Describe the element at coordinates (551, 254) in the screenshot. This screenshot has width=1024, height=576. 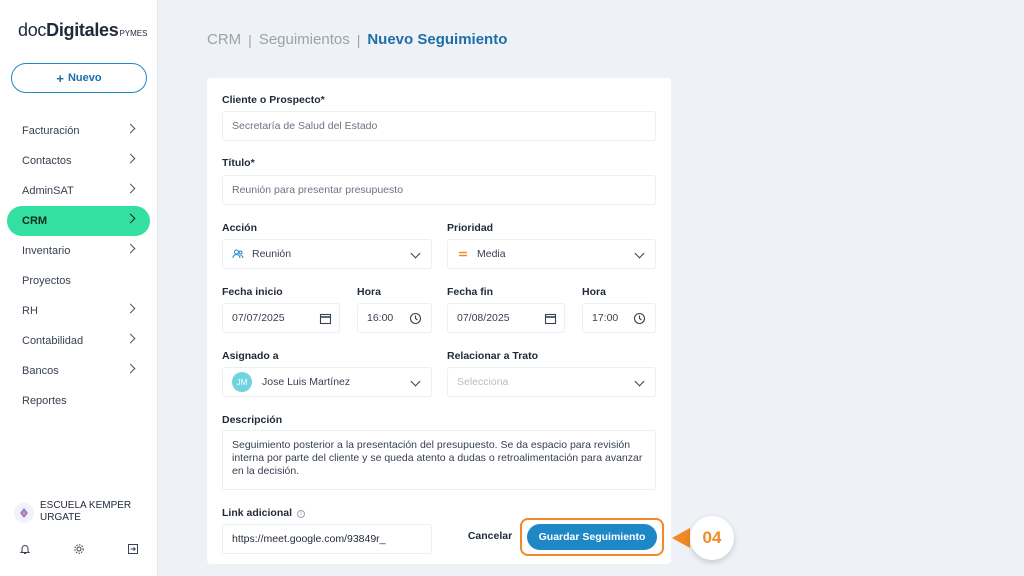
I see `prioridad-select: Media` at that location.